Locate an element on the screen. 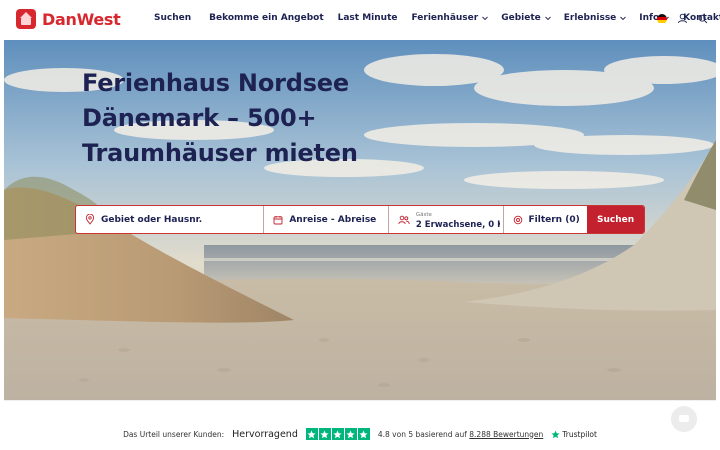  house-logo-icon is located at coordinates (26, 19).